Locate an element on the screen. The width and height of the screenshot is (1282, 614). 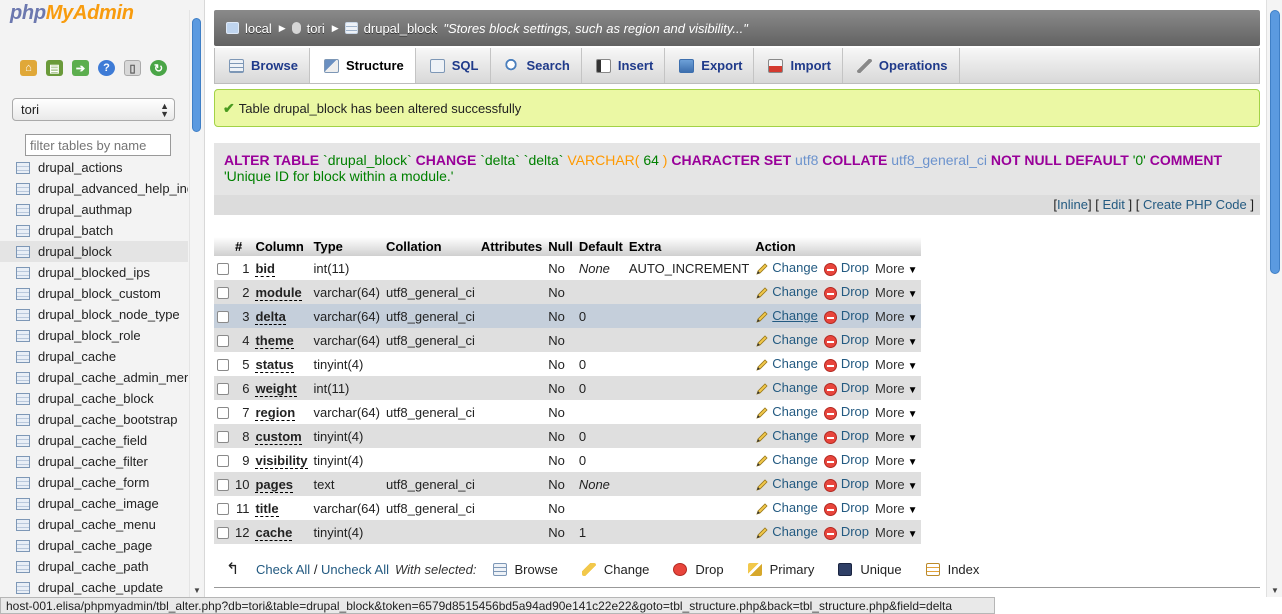
help-icon: ? is located at coordinates (106, 68).